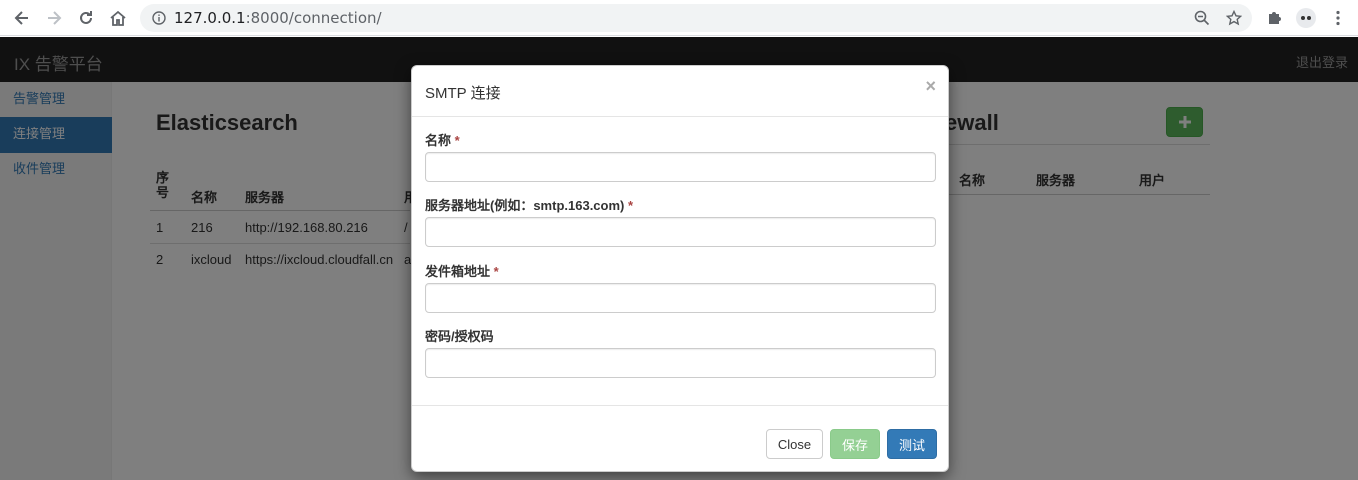 Image resolution: width=1358 pixels, height=480 pixels. I want to click on name-label: 名称 *, so click(442, 139).